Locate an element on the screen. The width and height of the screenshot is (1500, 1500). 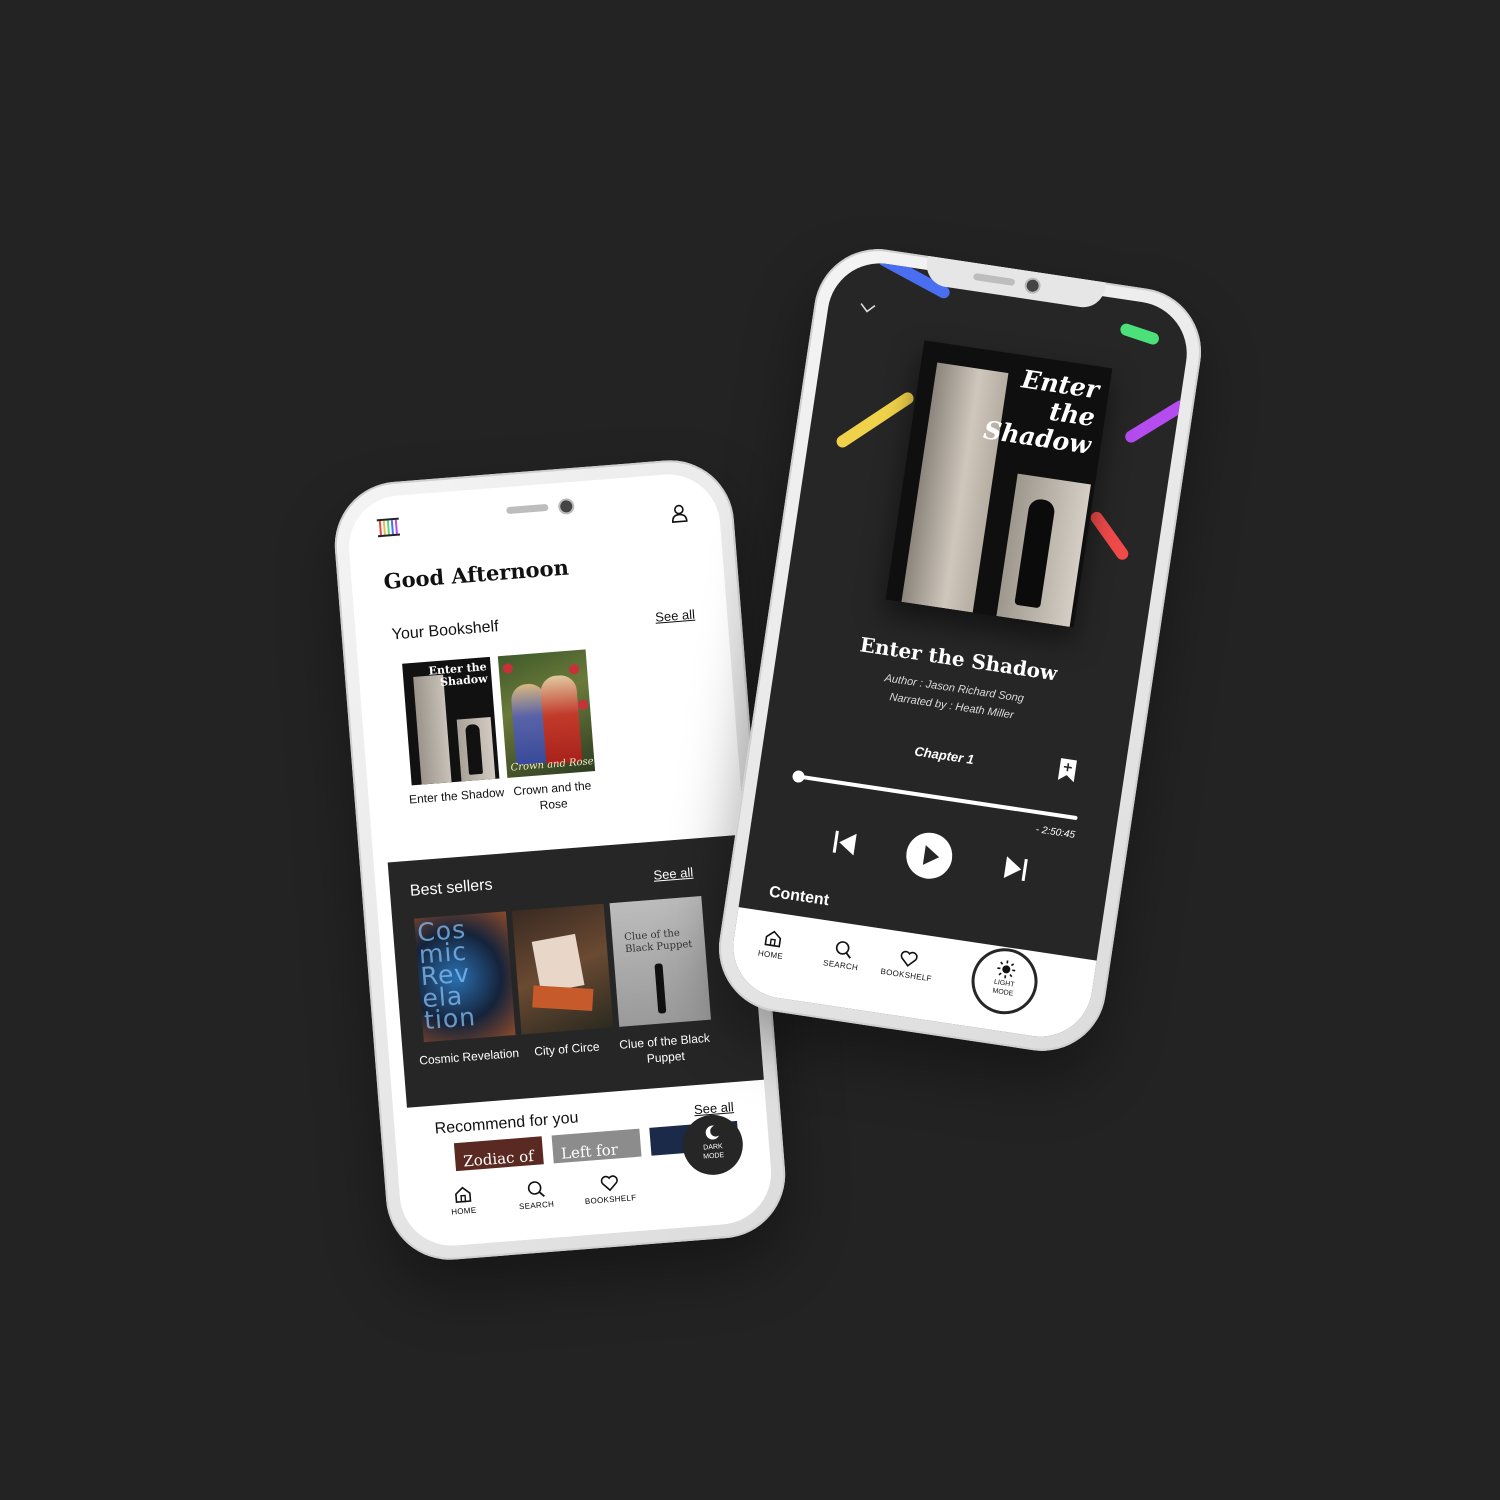
book-cover: Cos mic Rev ela tion is located at coordinates (465, 977).